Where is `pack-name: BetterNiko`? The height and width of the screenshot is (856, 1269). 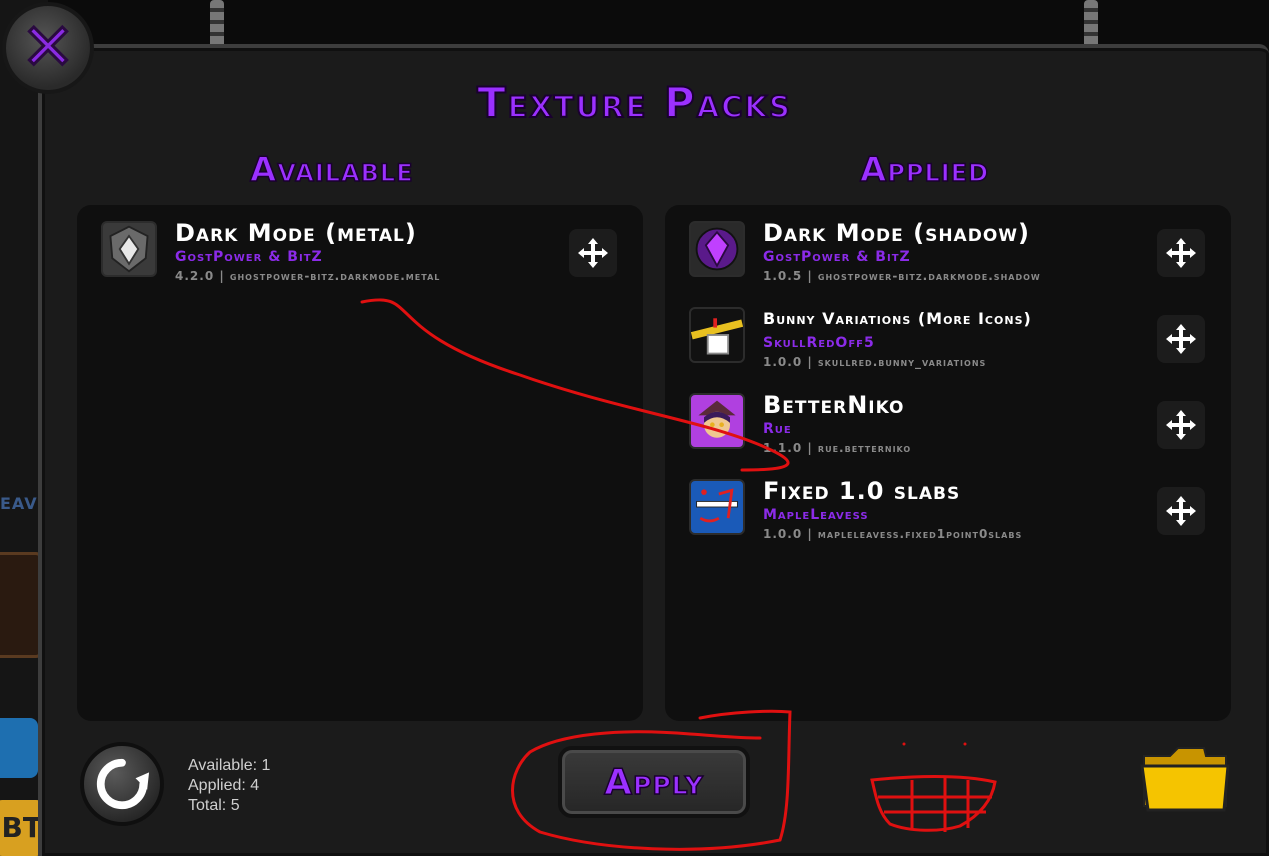
pack-name: BetterNiko is located at coordinates (834, 405).